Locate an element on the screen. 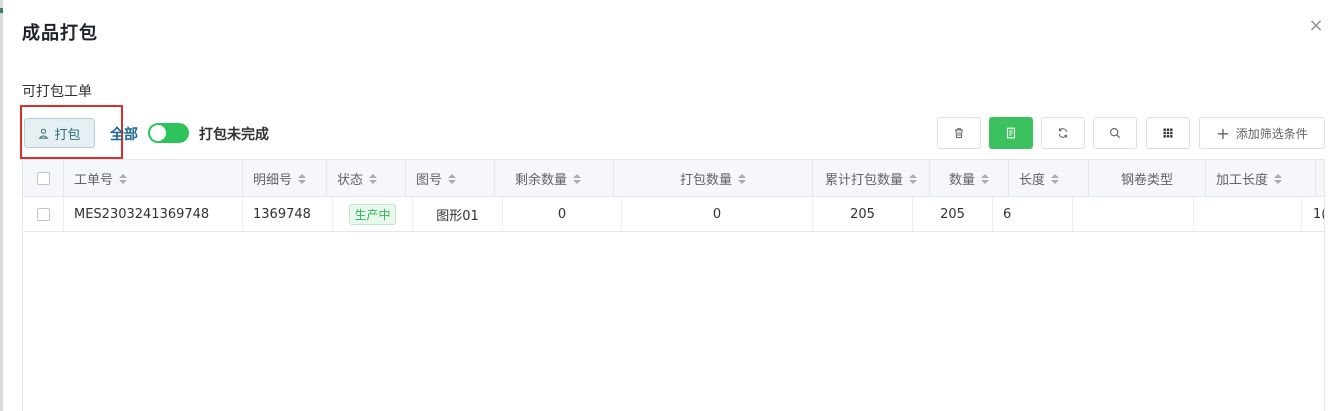  column-header-remaining-qty: 剩余数量 is located at coordinates (554, 178).